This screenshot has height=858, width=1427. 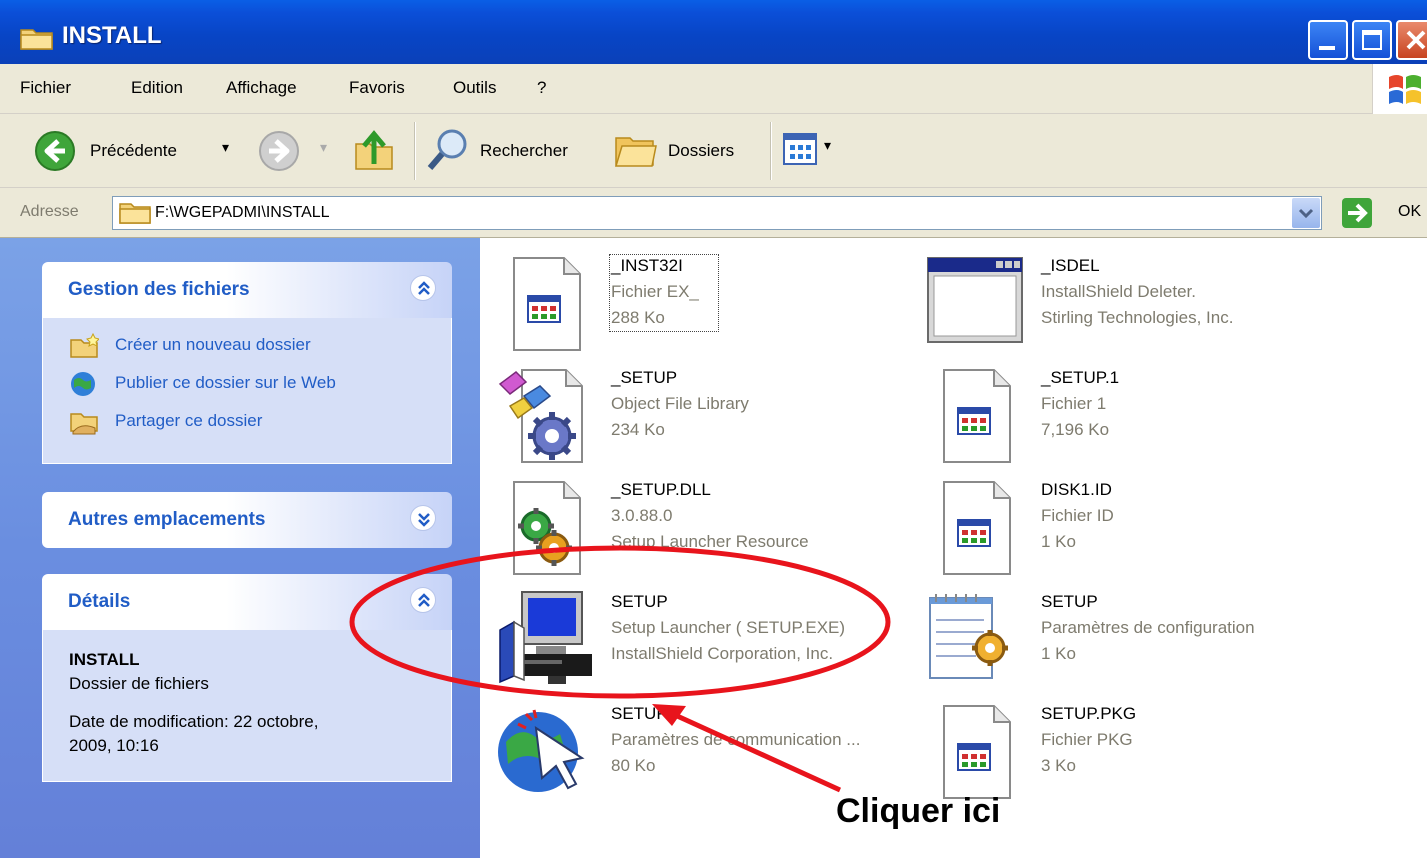 What do you see at coordinates (133, 150) in the screenshot?
I see `back-label: Précédente` at bounding box center [133, 150].